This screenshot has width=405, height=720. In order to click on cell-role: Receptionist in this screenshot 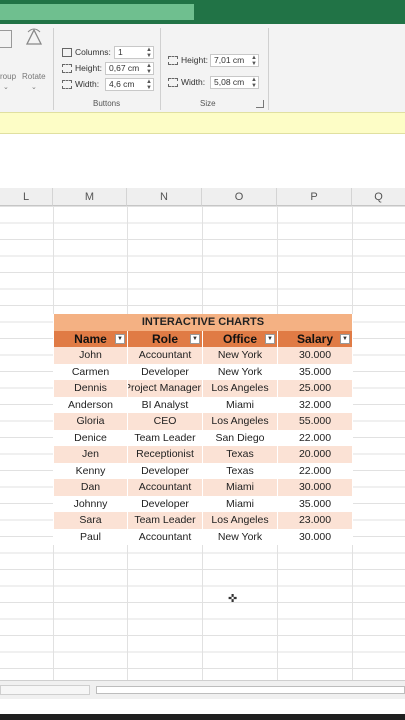, I will do `click(165, 454)`.